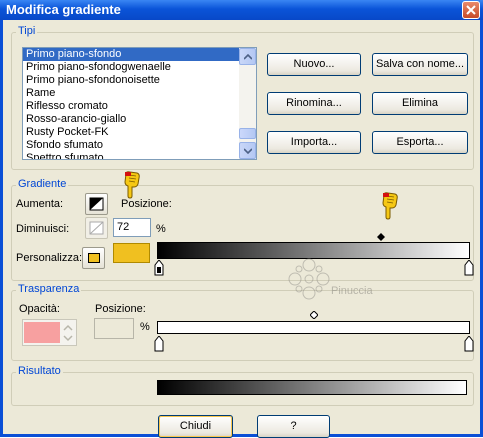  Describe the element at coordinates (131, 119) in the screenshot. I see `list-item: Rosso-arancio-giallo` at that location.